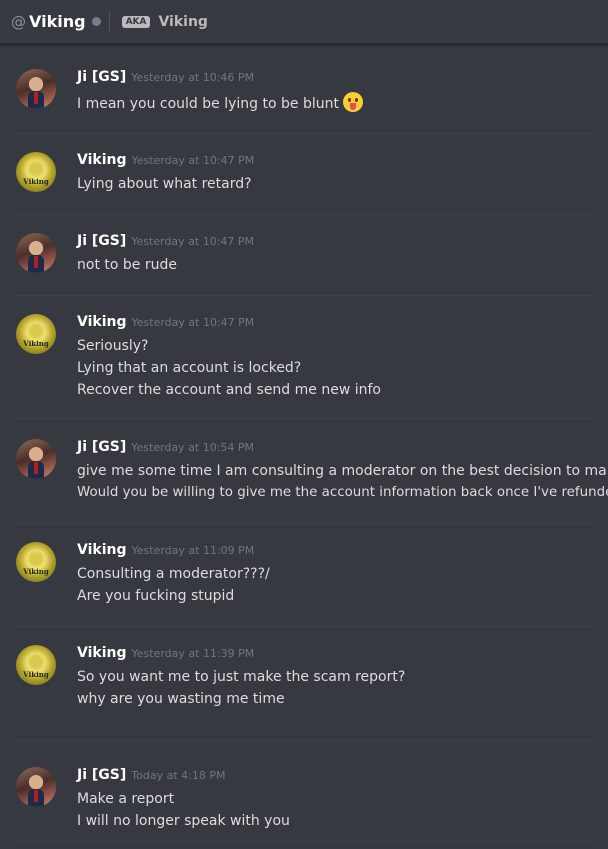  What do you see at coordinates (189, 368) in the screenshot?
I see `message-text: Lying that an account is locked?` at bounding box center [189, 368].